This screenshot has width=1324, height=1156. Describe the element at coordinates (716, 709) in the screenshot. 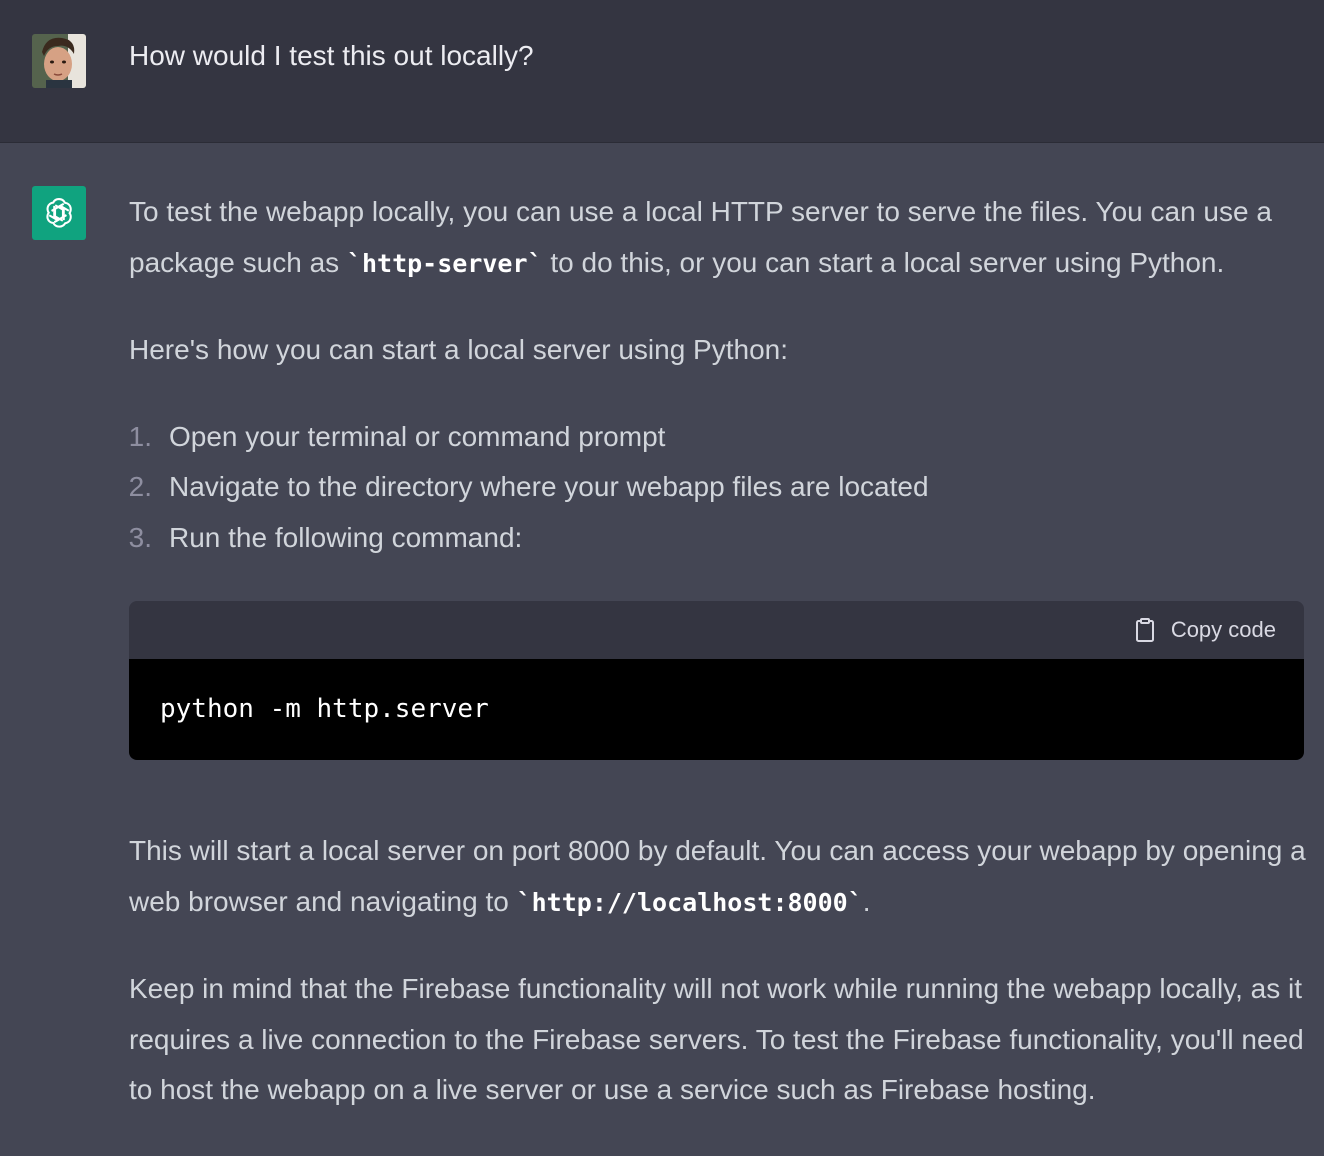

I see `code-block-body: python -m http.server` at that location.